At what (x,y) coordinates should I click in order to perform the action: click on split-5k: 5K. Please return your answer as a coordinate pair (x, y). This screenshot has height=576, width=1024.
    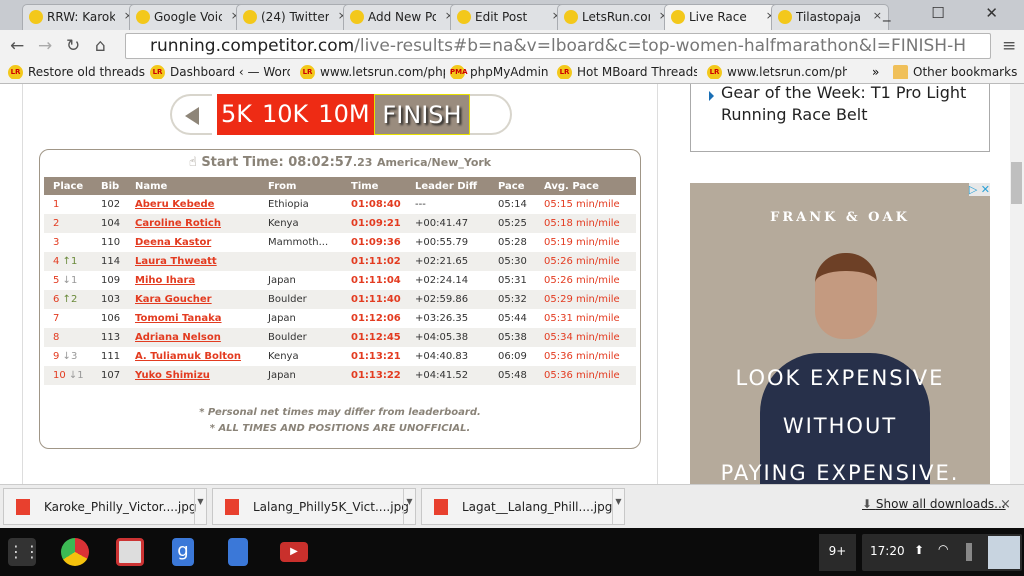
    Looking at the image, I should click on (236, 114).